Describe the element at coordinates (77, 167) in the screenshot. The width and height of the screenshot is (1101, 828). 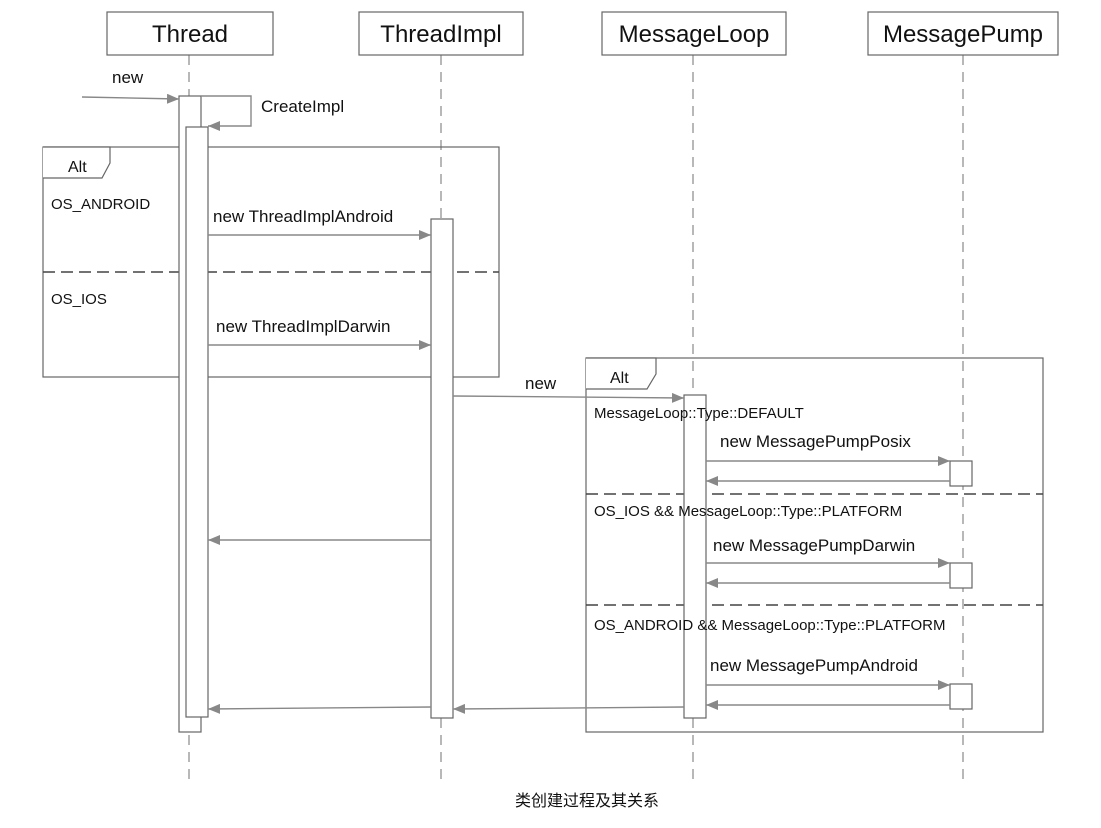
I see `alt-frame-thread-impl-tag: Alt` at that location.